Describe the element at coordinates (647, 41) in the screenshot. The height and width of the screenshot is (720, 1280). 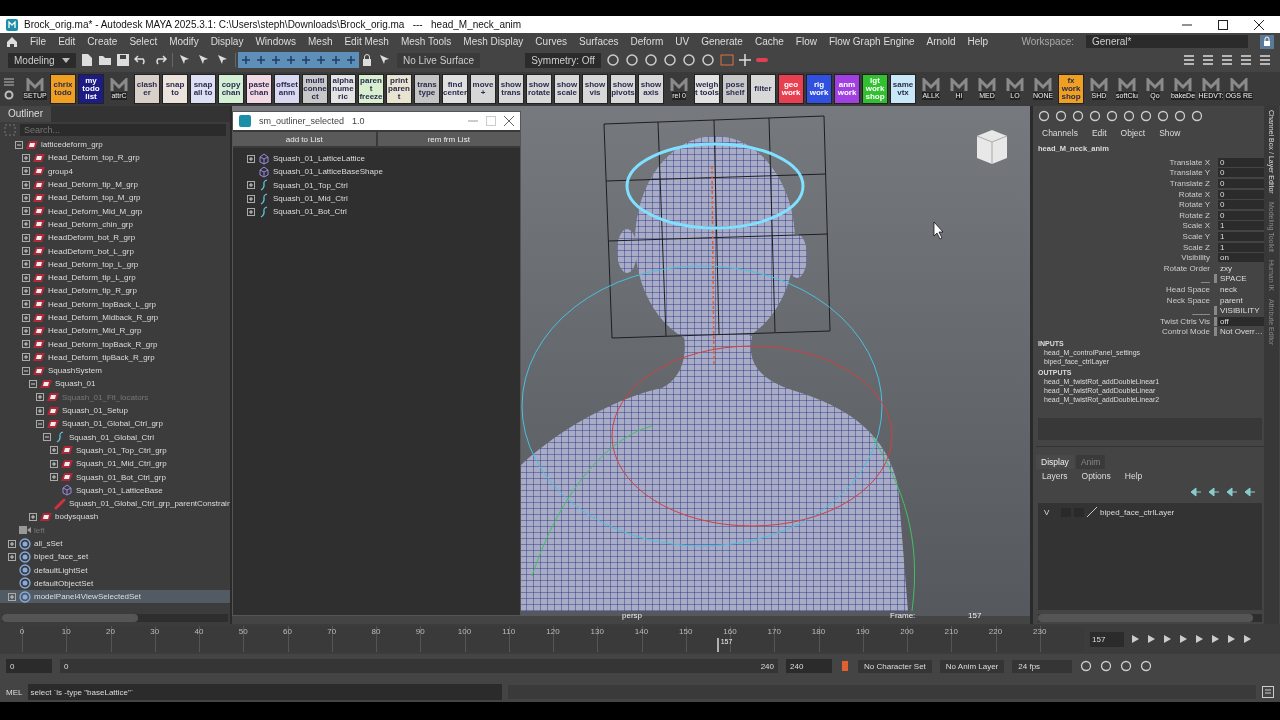
I see `menu-item: Deform` at that location.